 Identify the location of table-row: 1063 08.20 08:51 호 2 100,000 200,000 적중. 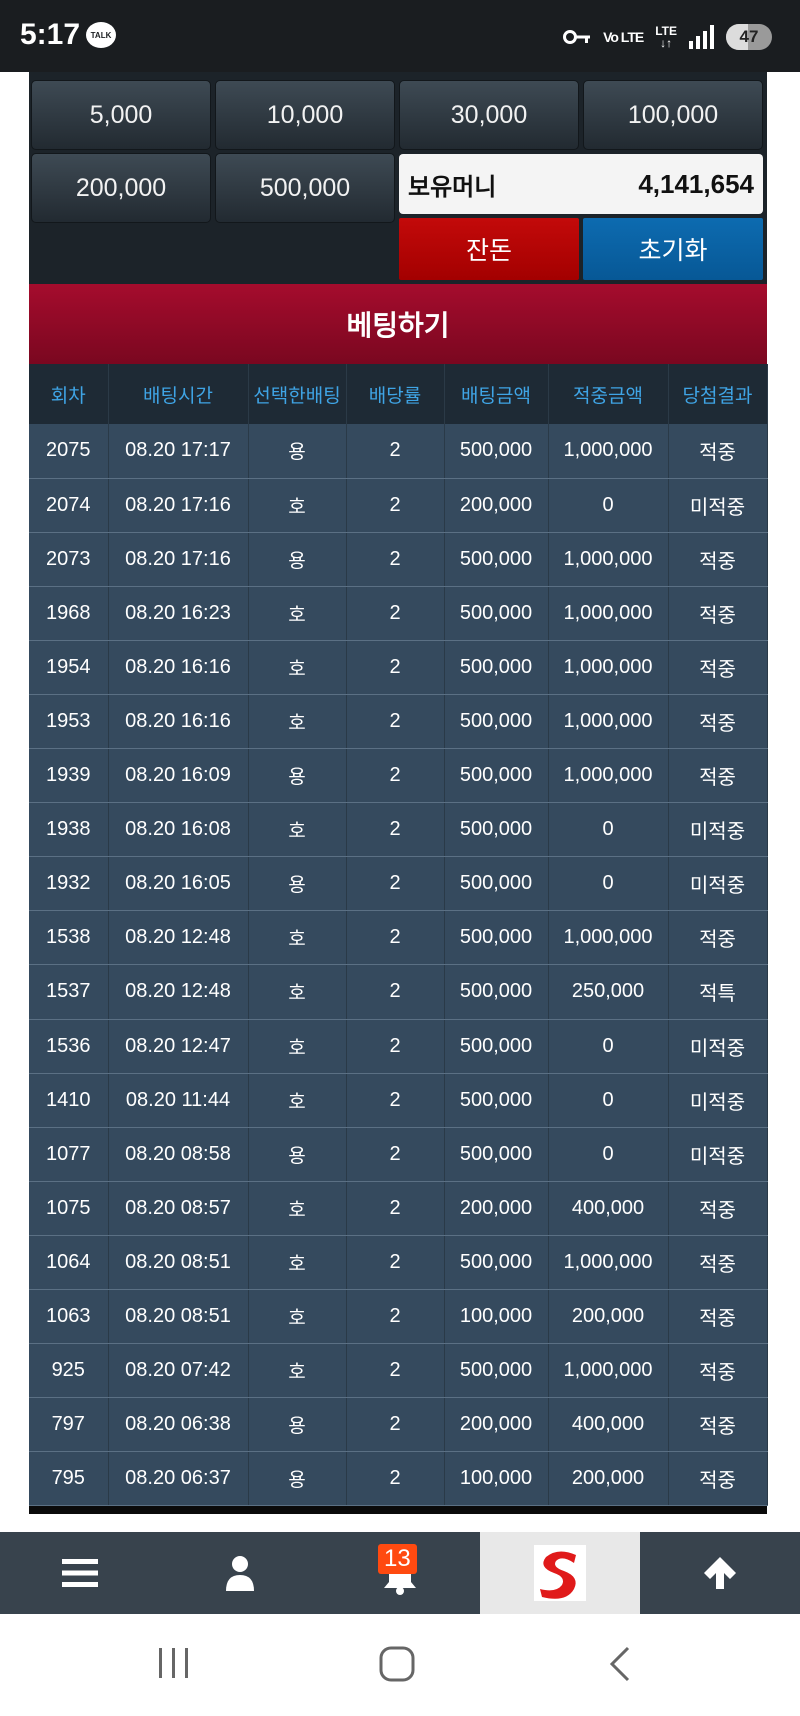
(398, 1317).